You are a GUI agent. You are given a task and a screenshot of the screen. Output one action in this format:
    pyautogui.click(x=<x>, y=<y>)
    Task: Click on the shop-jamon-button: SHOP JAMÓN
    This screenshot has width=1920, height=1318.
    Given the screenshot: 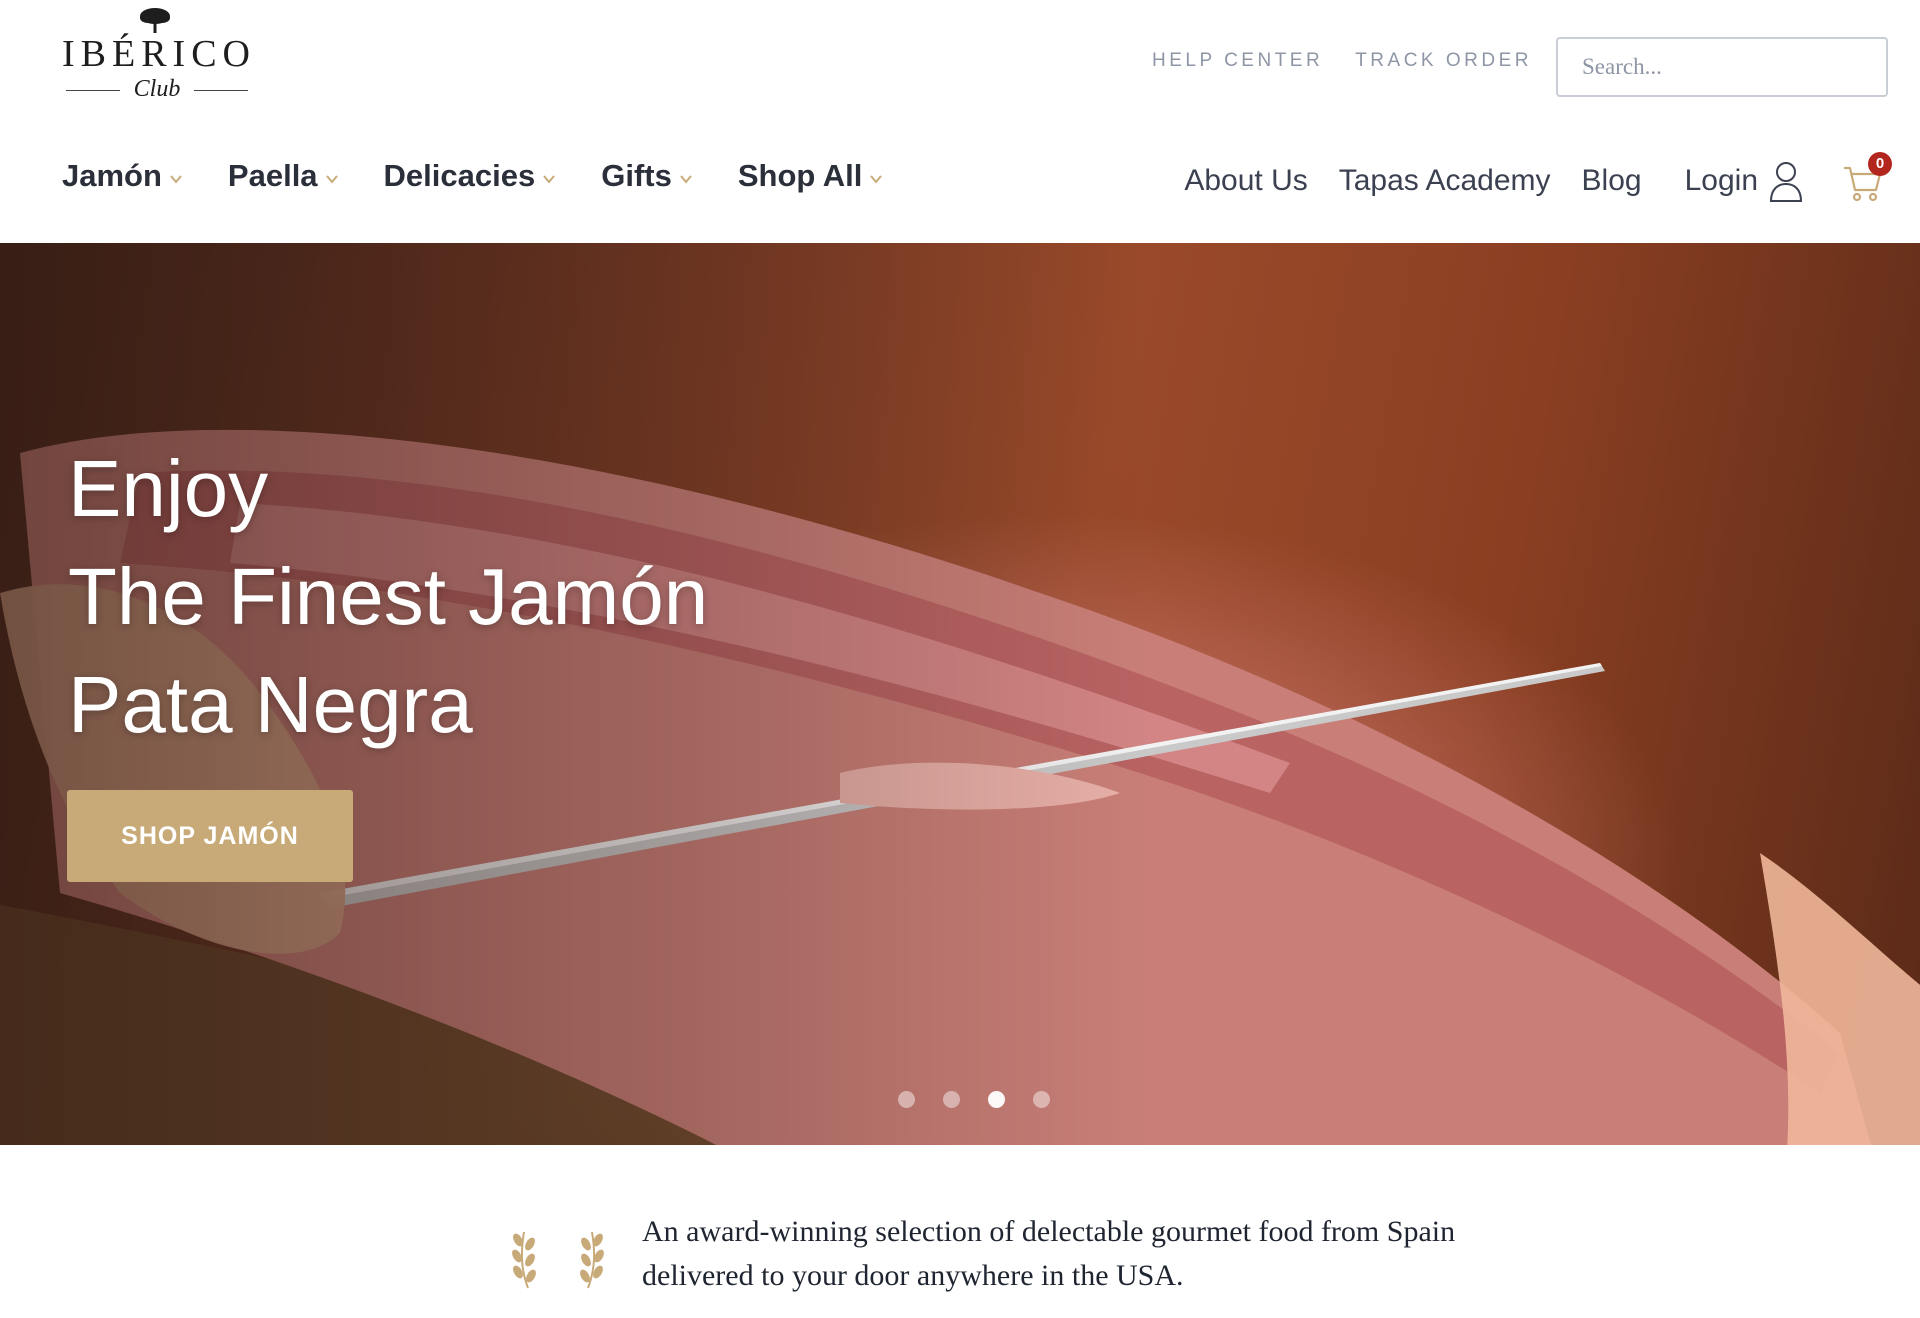 What is the action you would take?
    pyautogui.click(x=210, y=836)
    